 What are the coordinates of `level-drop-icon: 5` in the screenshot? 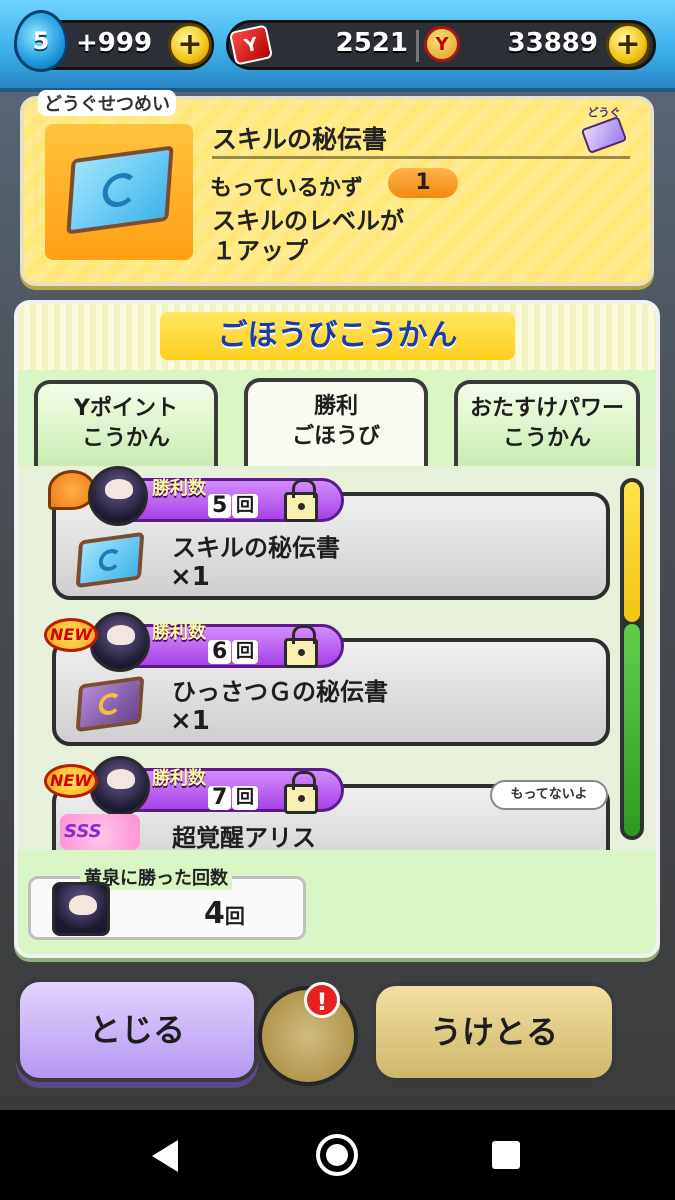 It's located at (41, 41).